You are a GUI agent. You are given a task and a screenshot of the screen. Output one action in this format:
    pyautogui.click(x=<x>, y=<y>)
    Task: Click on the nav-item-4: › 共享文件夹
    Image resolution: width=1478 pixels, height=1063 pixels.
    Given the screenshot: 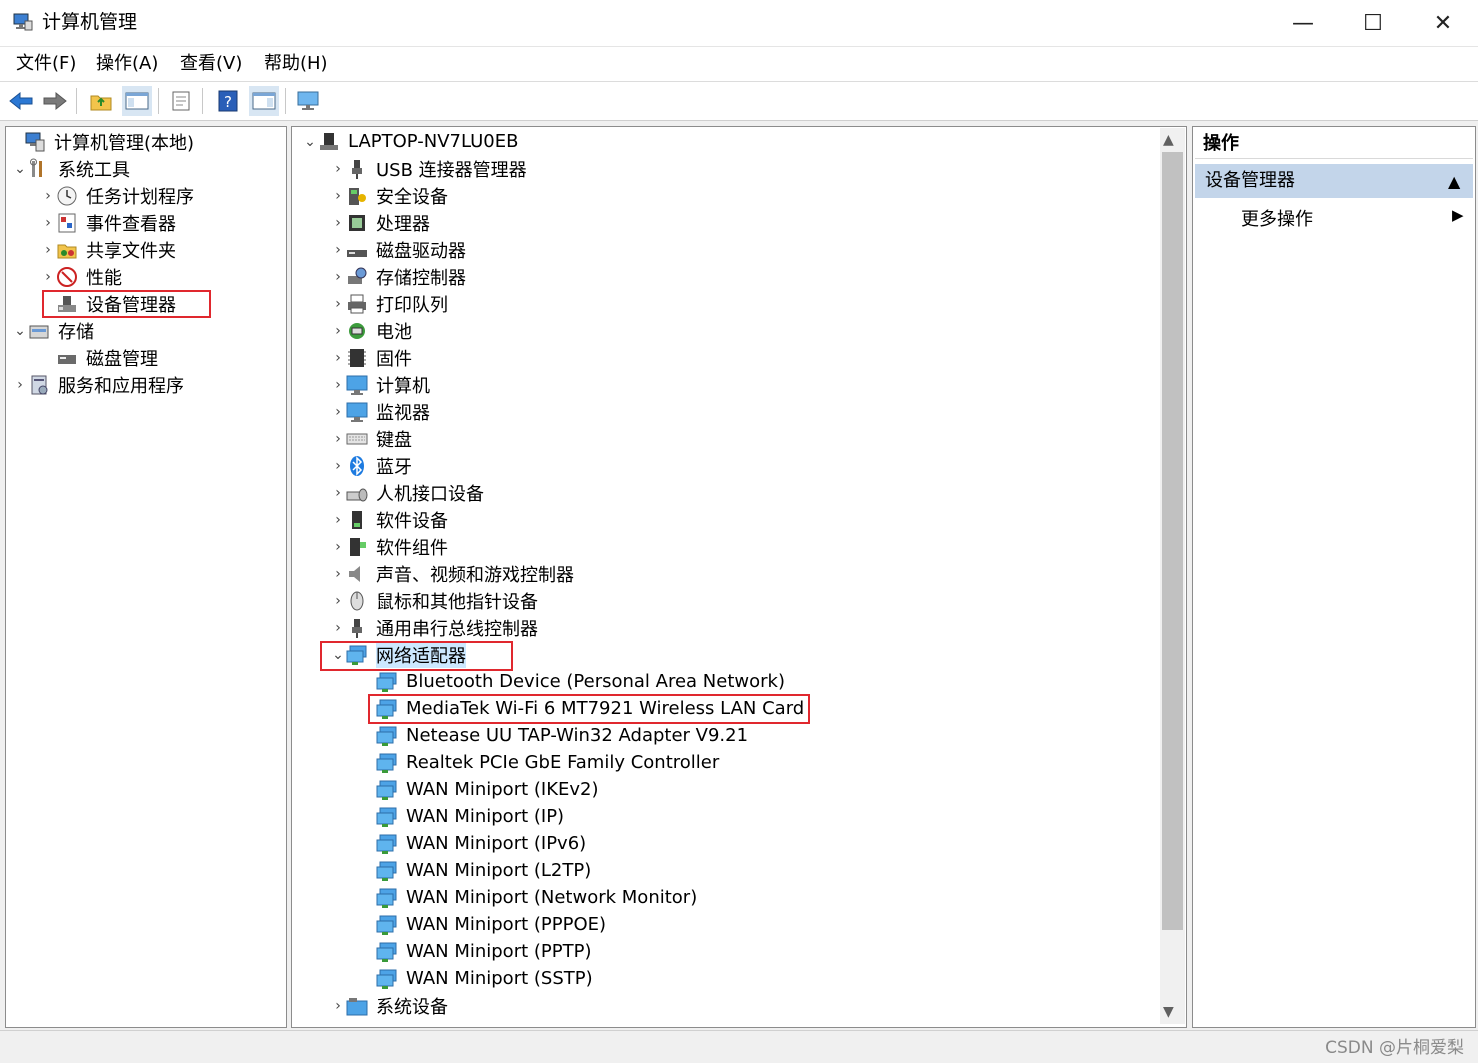 What is the action you would take?
    pyautogui.click(x=108, y=249)
    